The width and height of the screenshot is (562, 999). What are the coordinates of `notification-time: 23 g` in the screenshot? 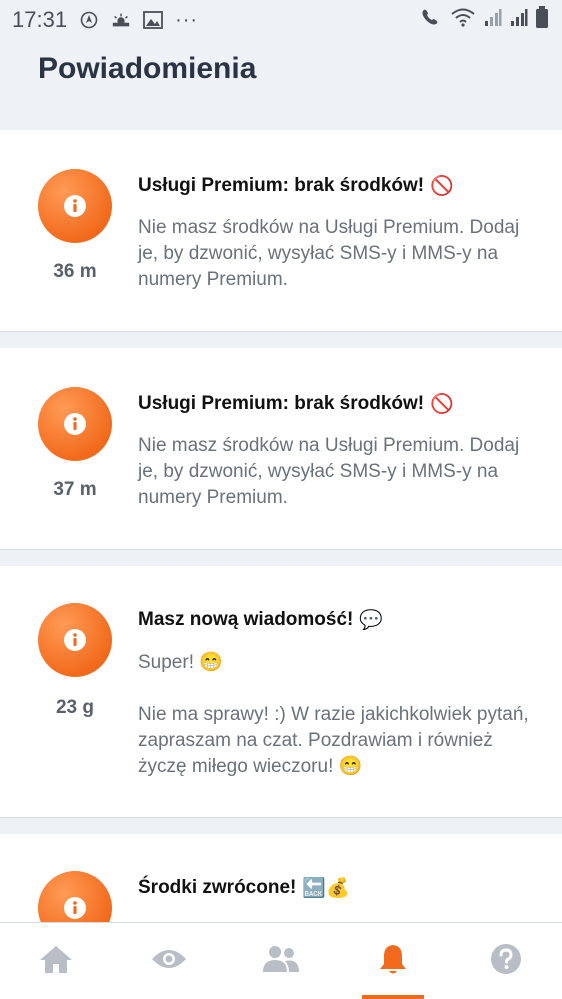 It's located at (75, 707).